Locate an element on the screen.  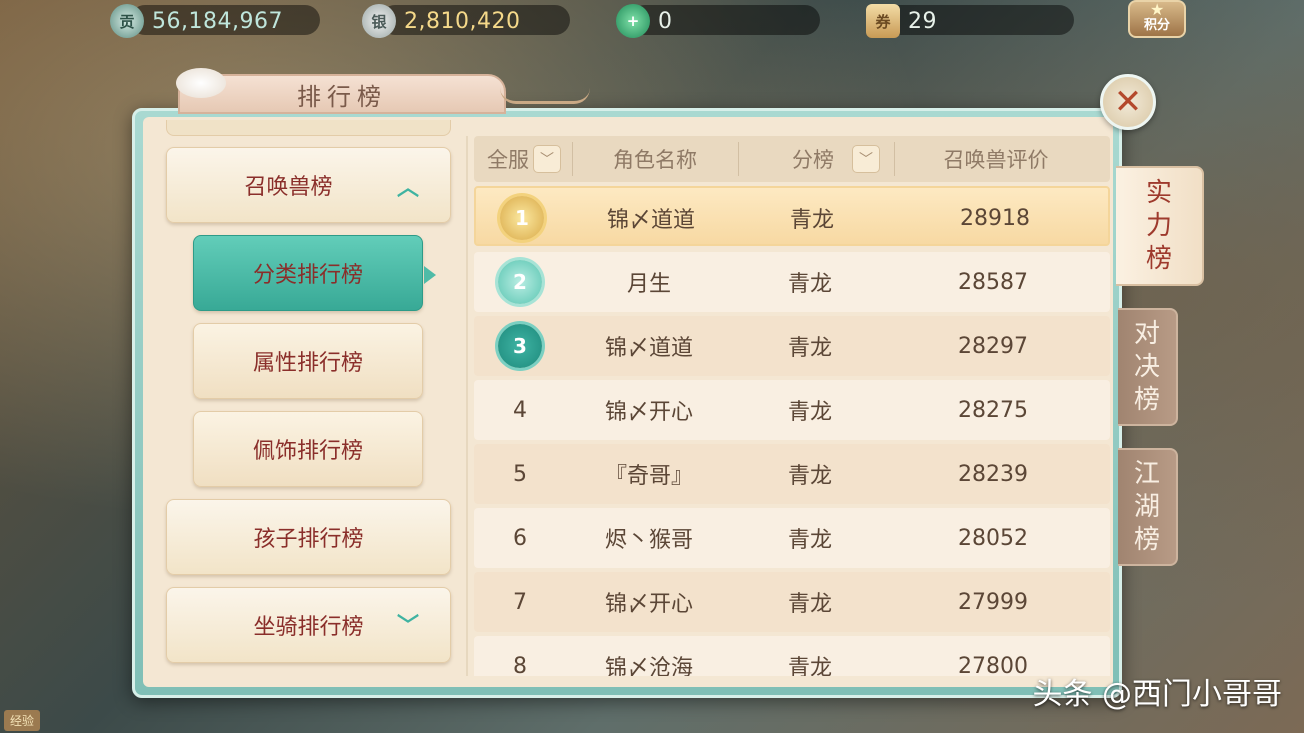
table-row: 5 『奇哥』 青龙 28239 is located at coordinates (792, 474).